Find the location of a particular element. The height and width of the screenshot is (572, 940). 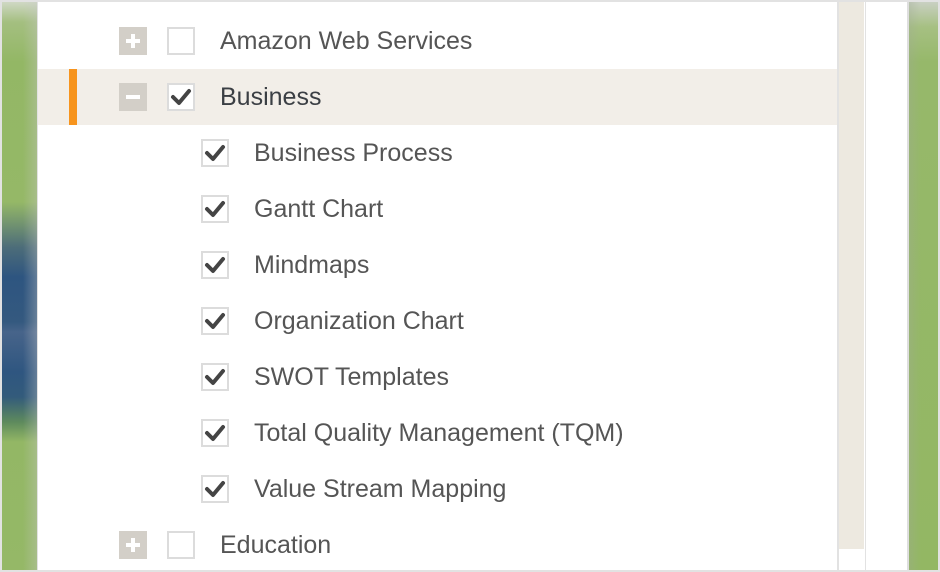

background-left-blur is located at coordinates (19, 286).